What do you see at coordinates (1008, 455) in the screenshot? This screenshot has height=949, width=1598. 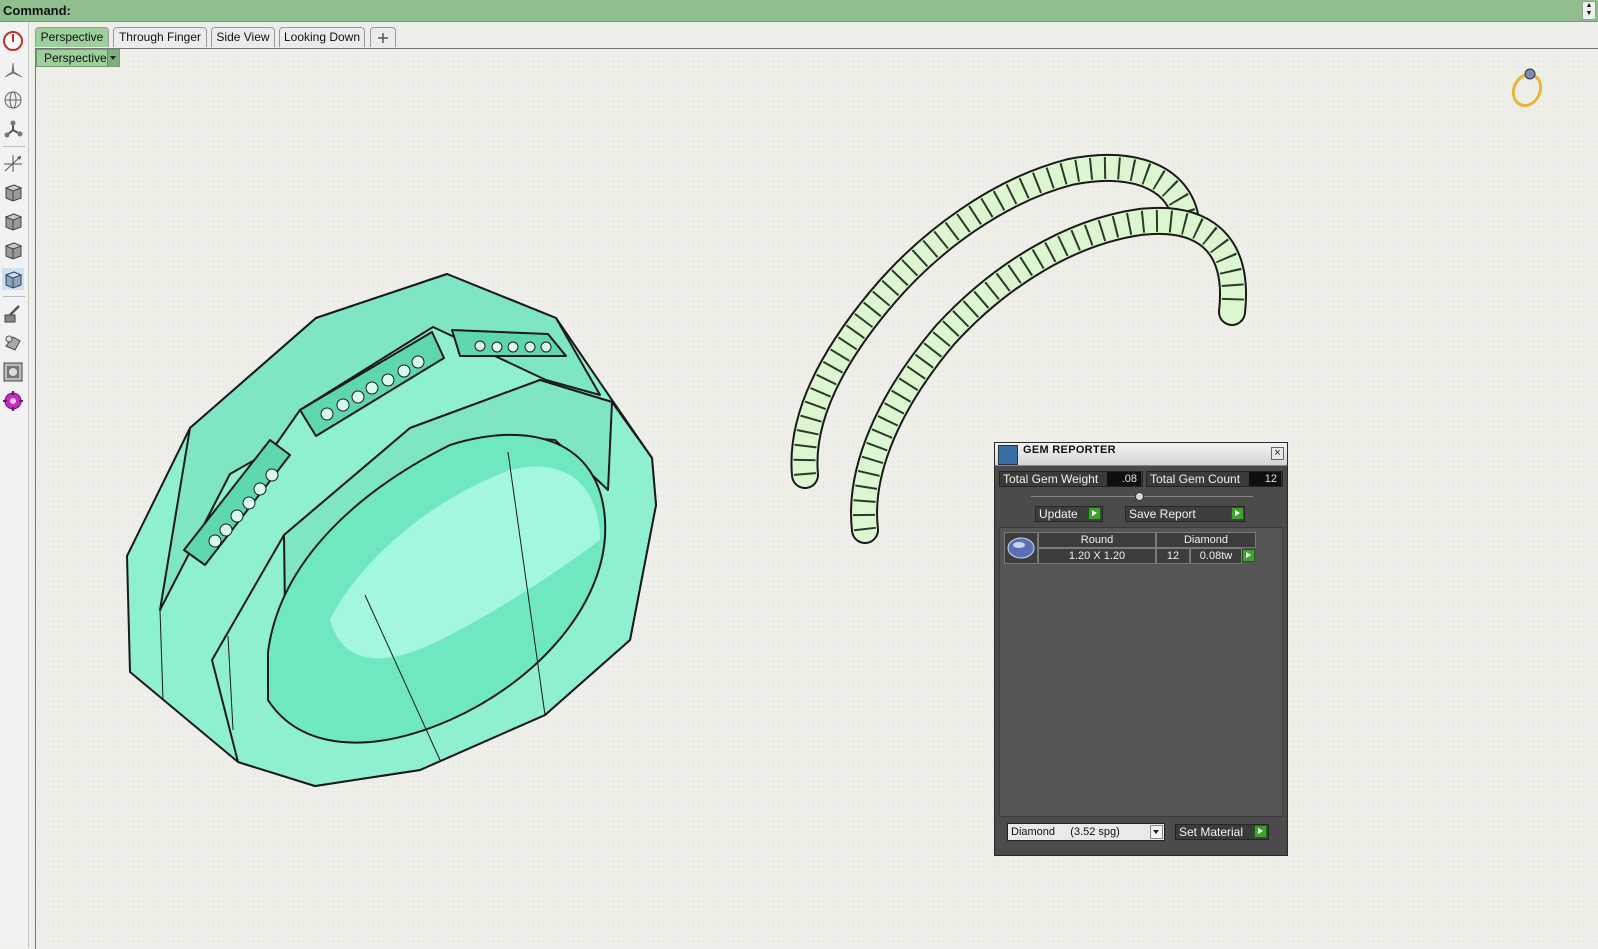 I see `gem-reporter-icon` at bounding box center [1008, 455].